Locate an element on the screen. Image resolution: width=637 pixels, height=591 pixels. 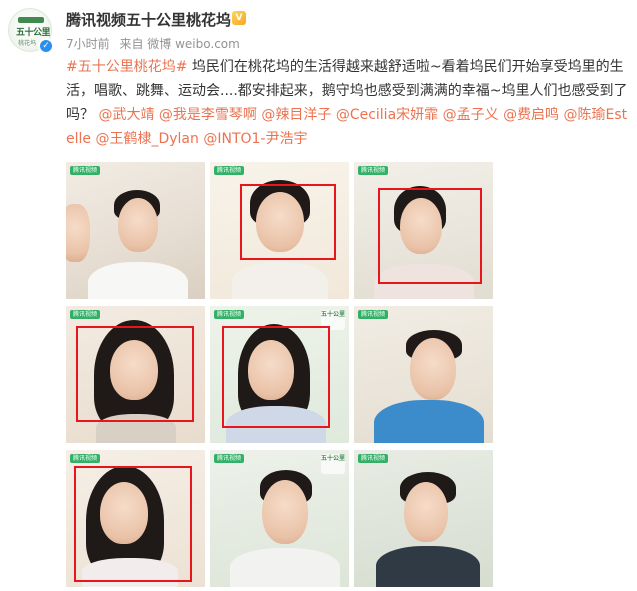
vip-badge-icon: V is located at coordinates (239, 18).